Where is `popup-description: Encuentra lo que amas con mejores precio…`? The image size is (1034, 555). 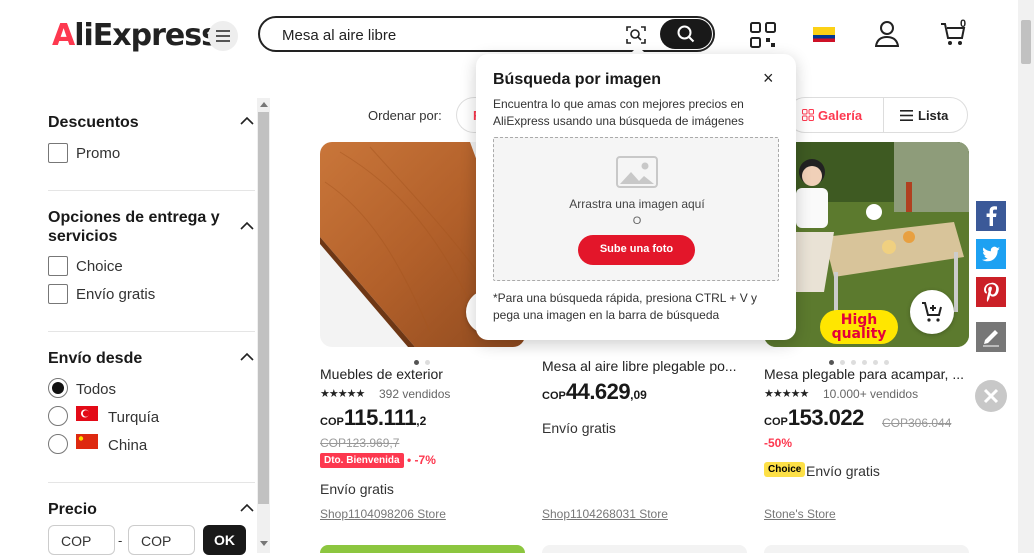 popup-description: Encuentra lo que amas con mejores precio… is located at coordinates (618, 112).